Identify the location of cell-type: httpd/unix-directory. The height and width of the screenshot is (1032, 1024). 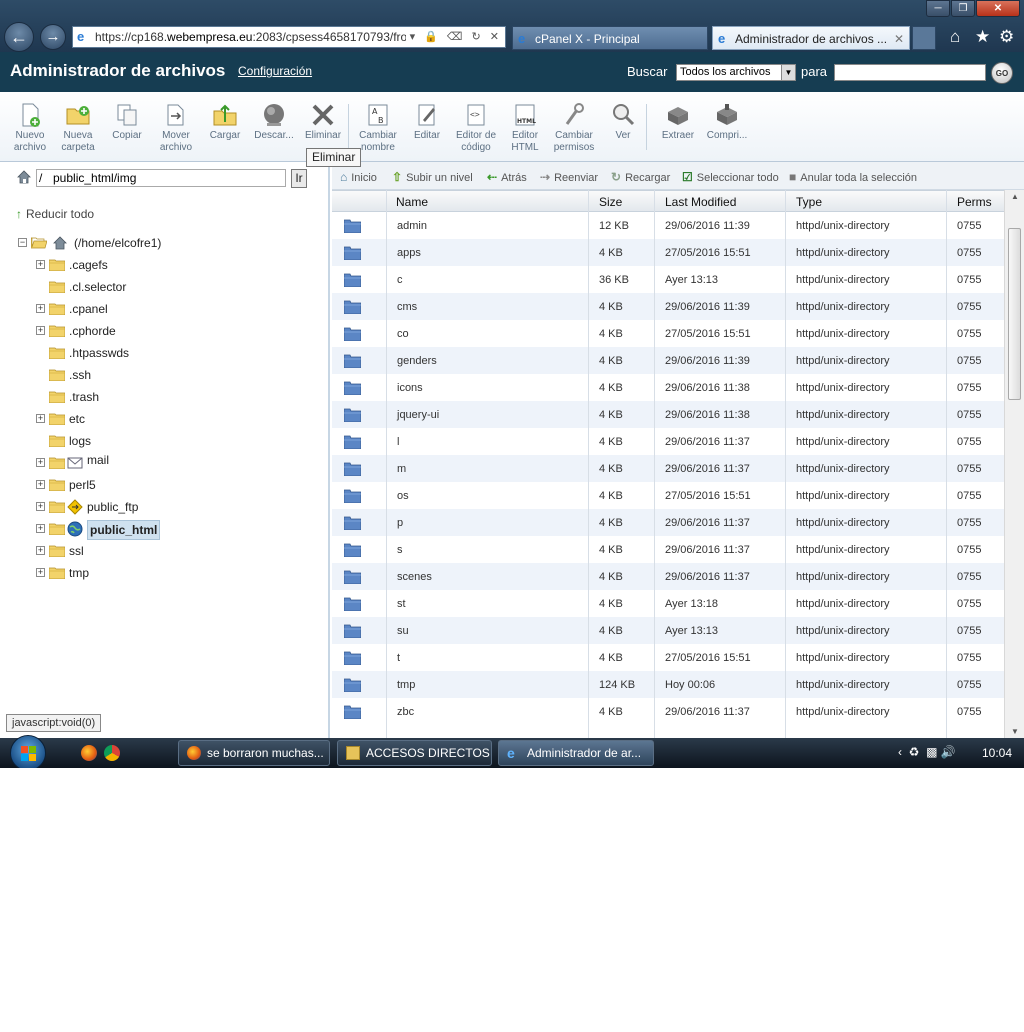
(843, 334).